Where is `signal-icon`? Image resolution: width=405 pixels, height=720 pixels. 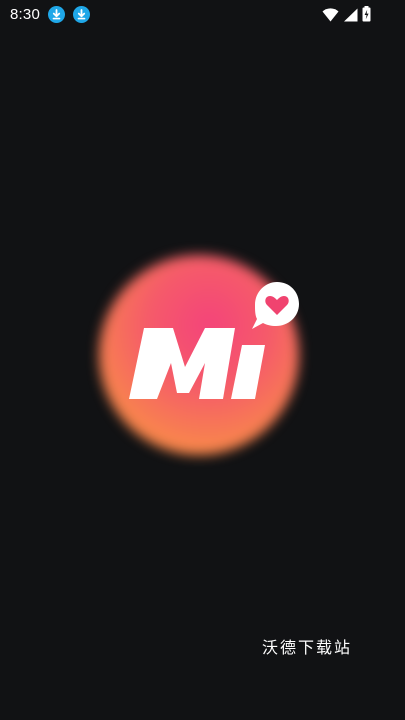 signal-icon is located at coordinates (350, 16).